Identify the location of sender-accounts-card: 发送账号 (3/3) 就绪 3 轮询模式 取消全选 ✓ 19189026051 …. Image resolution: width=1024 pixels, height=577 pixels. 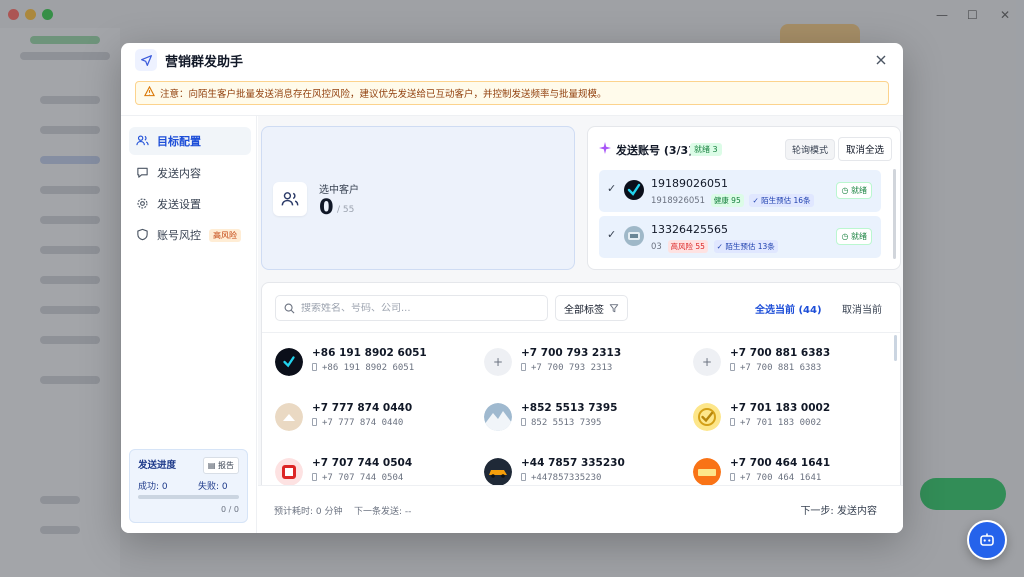
(744, 198).